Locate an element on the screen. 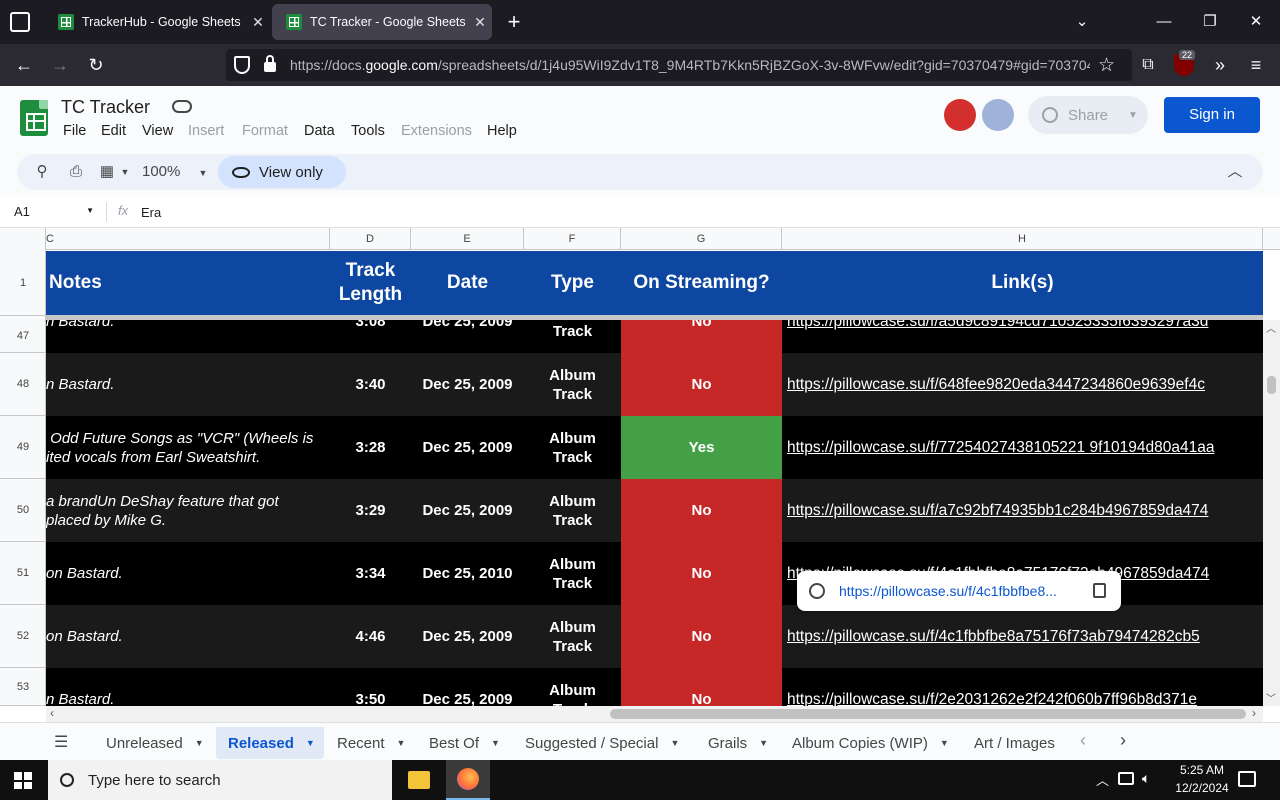 The height and width of the screenshot is (800, 1280). menu-extensions: Extensions is located at coordinates (436, 131).